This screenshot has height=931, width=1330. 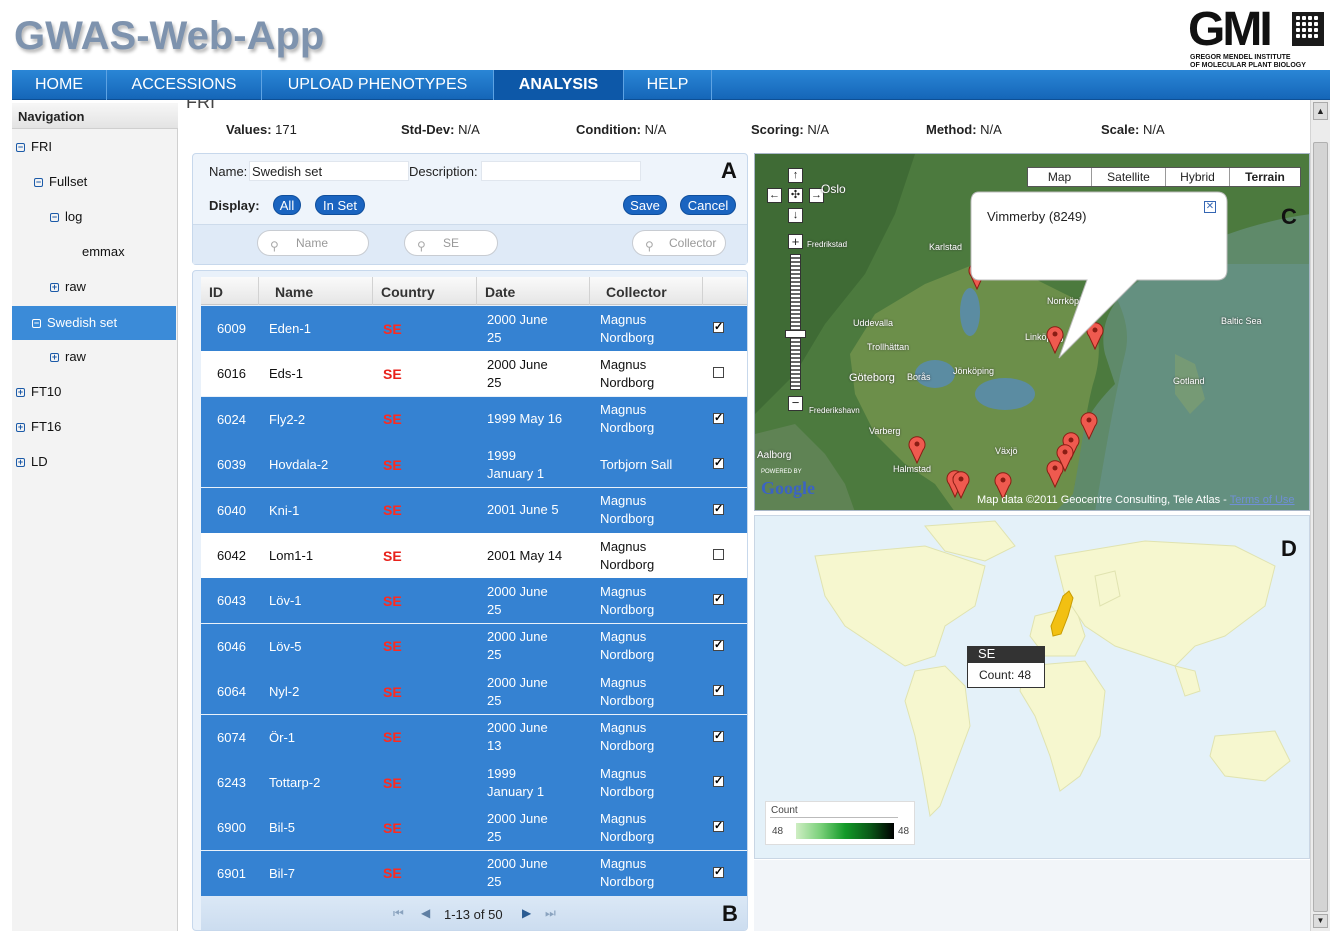 What do you see at coordinates (103, 251) in the screenshot?
I see `tree-node-emmax: emmax` at bounding box center [103, 251].